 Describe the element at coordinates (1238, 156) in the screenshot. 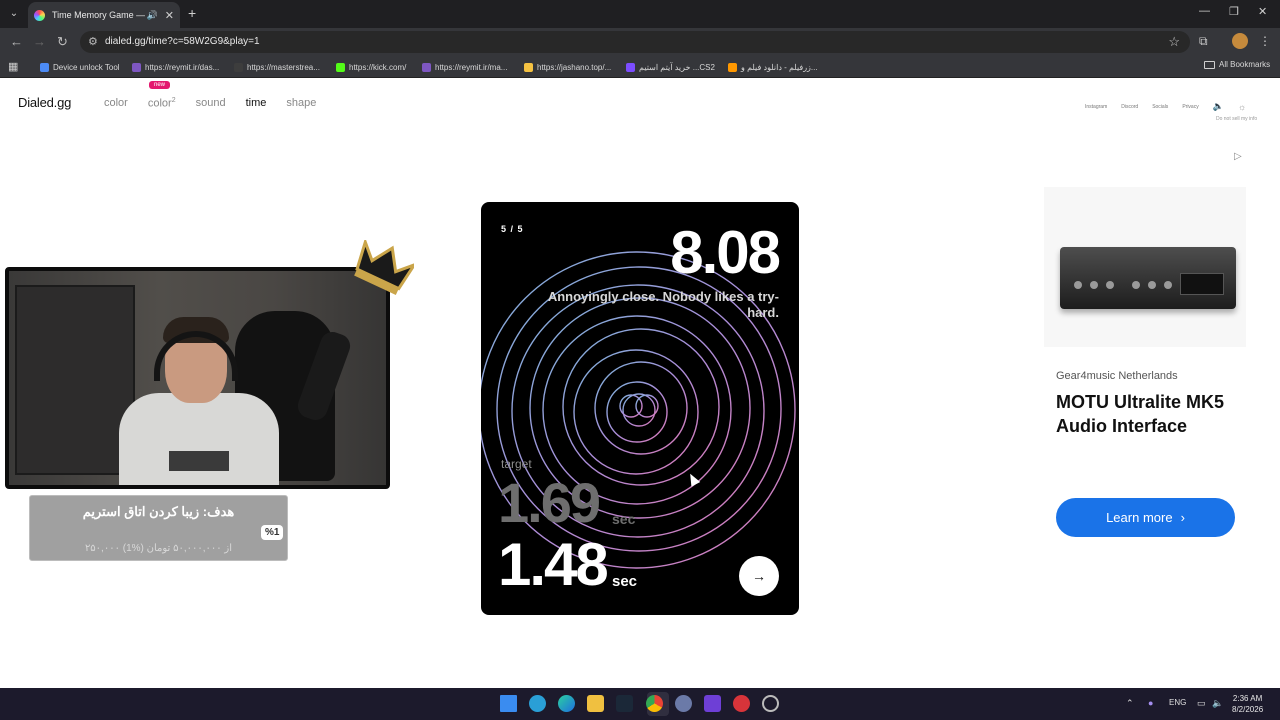

I see `ad-choices-icon: ▷` at that location.